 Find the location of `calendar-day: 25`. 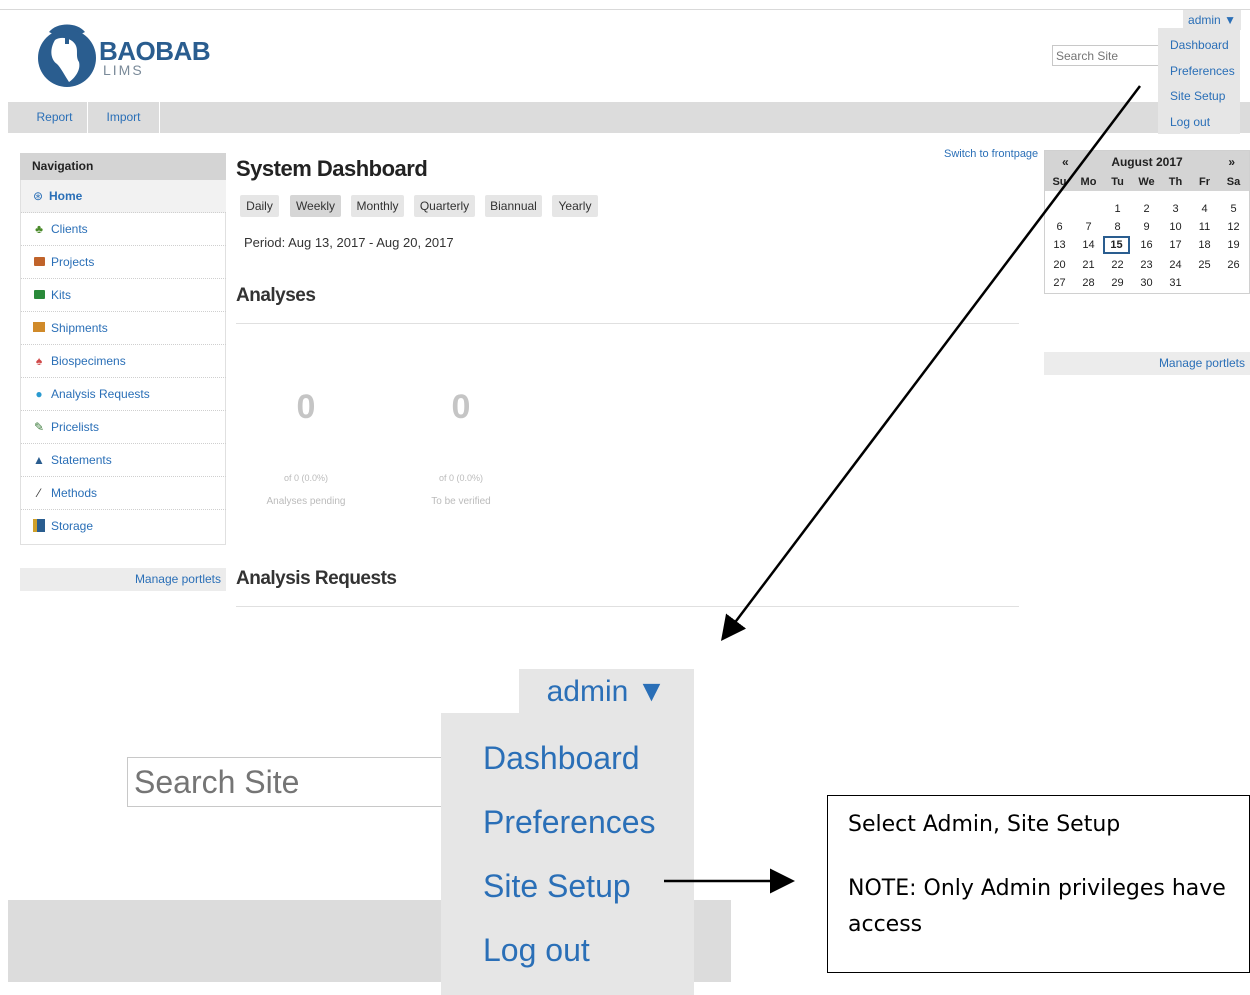

calendar-day: 25 is located at coordinates (1204, 265).